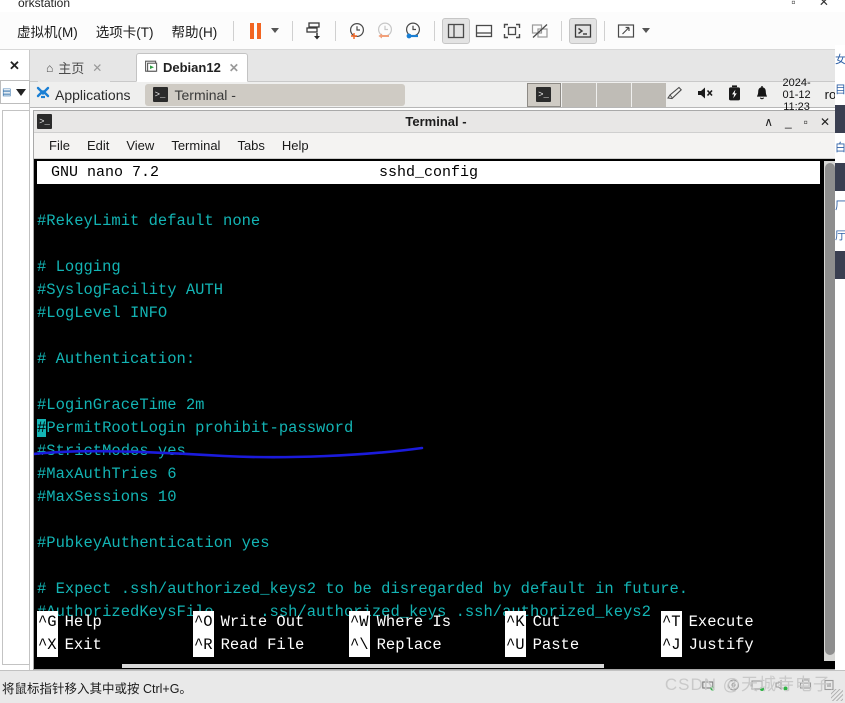  I want to click on panel-bottom-icon, so click(484, 30).